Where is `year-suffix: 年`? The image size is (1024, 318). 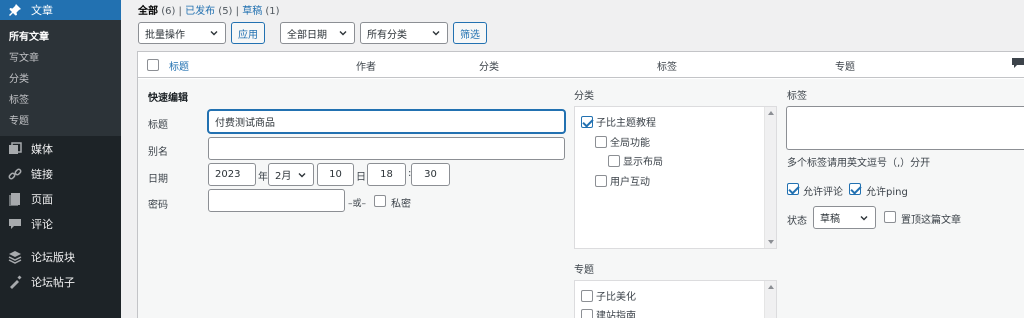 year-suffix: 年 is located at coordinates (263, 177).